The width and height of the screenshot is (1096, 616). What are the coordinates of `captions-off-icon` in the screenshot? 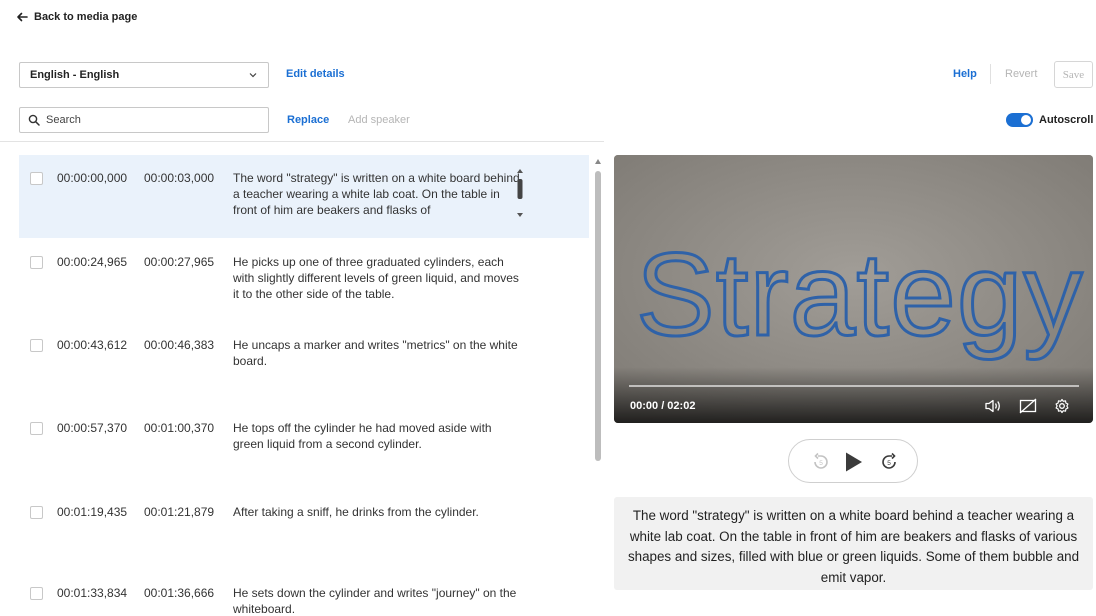 It's located at (1028, 406).